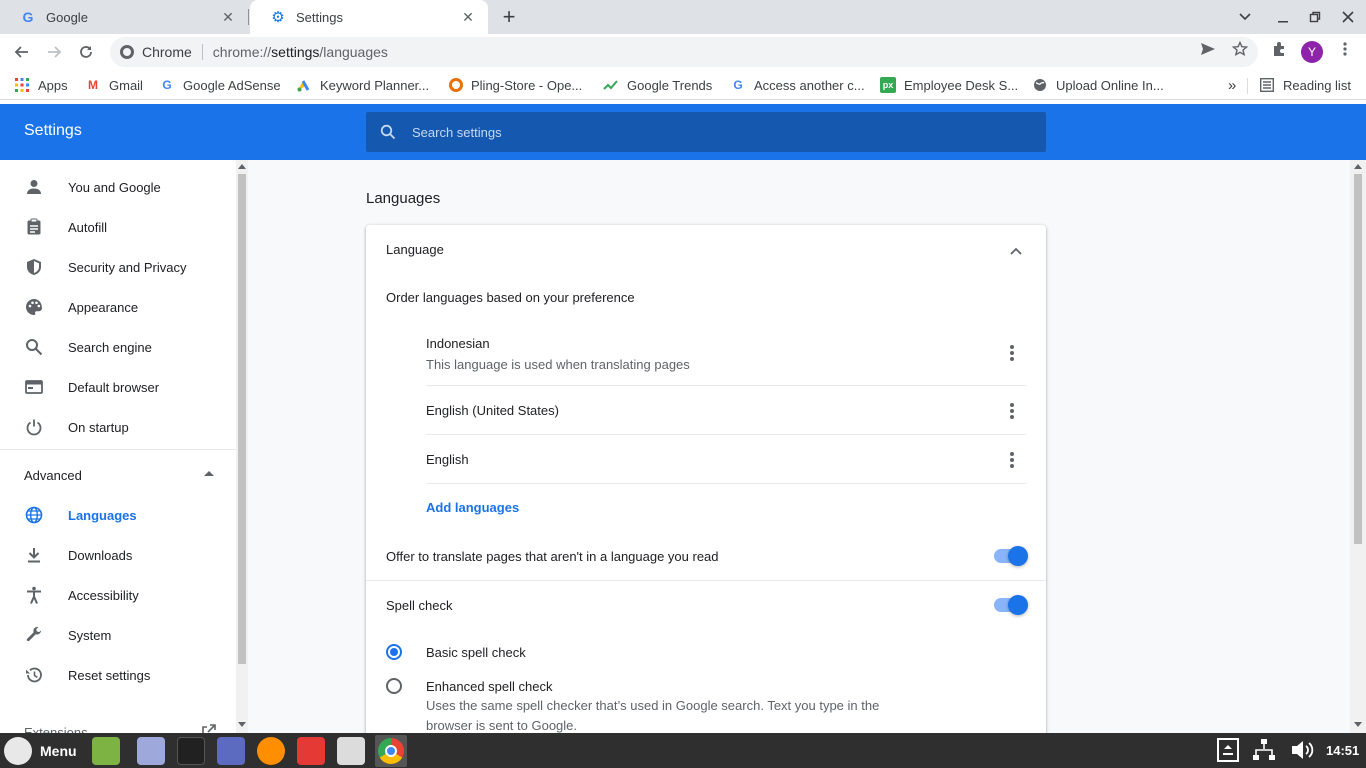 Image resolution: width=1366 pixels, height=768 pixels. Describe the element at coordinates (271, 751) in the screenshot. I see `firefox-icon` at that location.